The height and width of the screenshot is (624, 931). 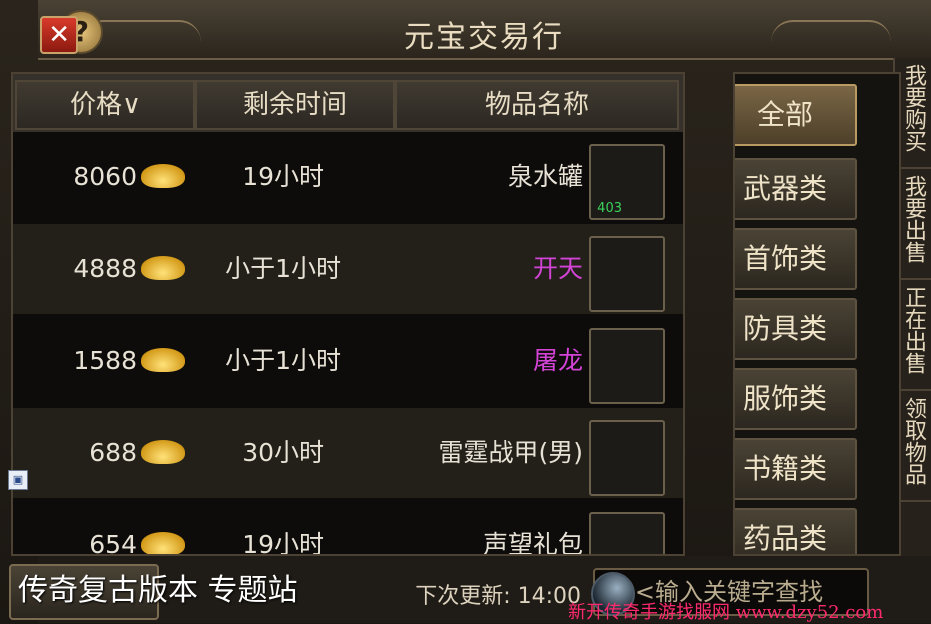 I want to click on category-potion-button: 药品类, so click(x=795, y=532).